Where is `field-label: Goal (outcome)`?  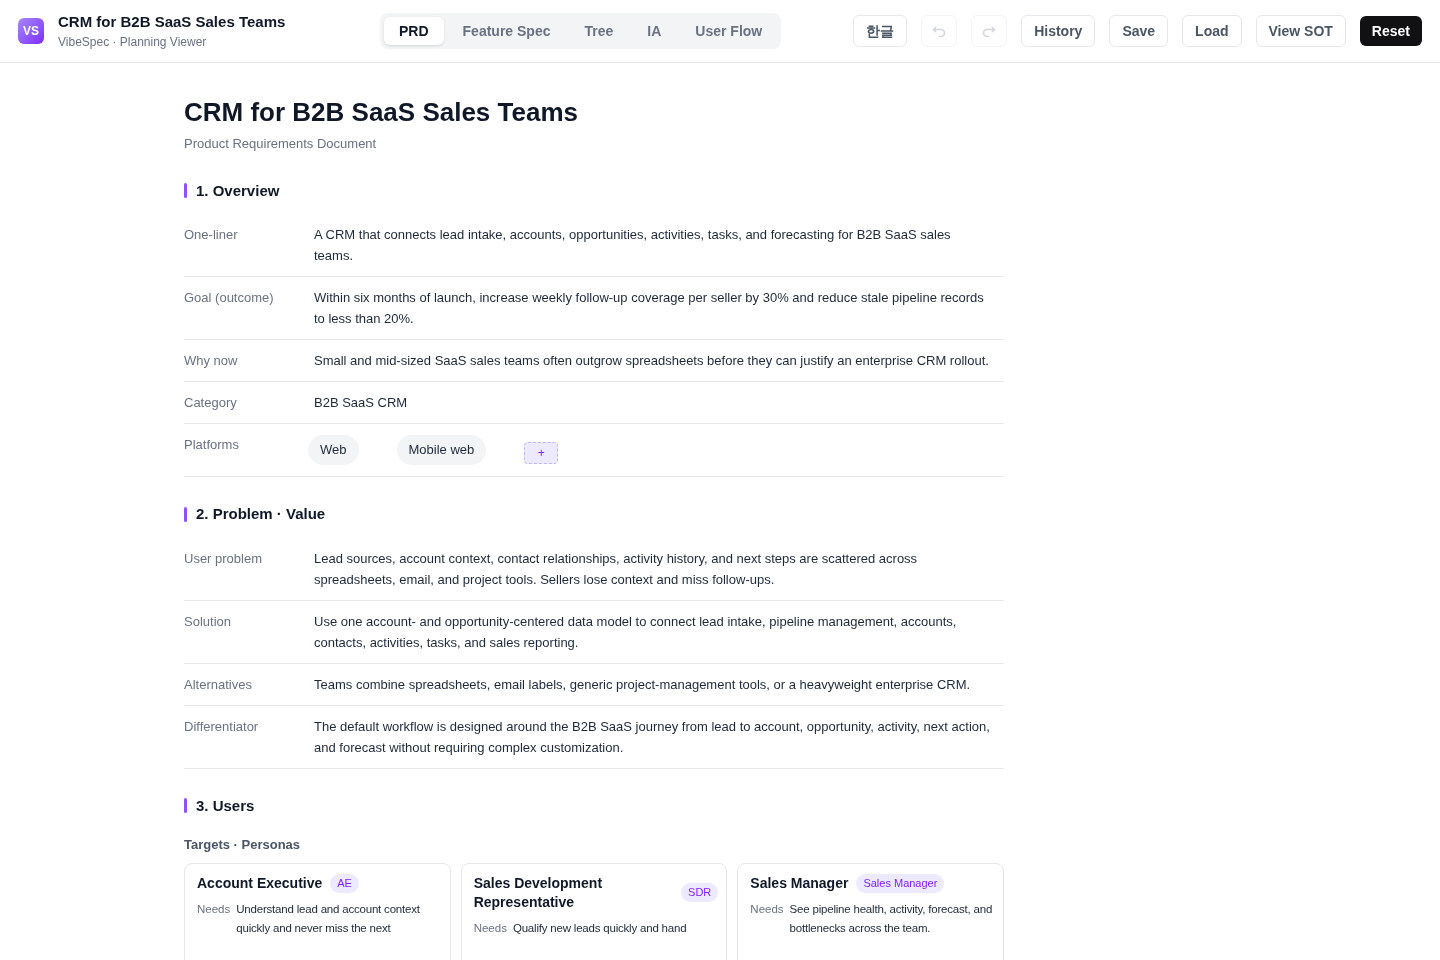 field-label: Goal (outcome) is located at coordinates (229, 298).